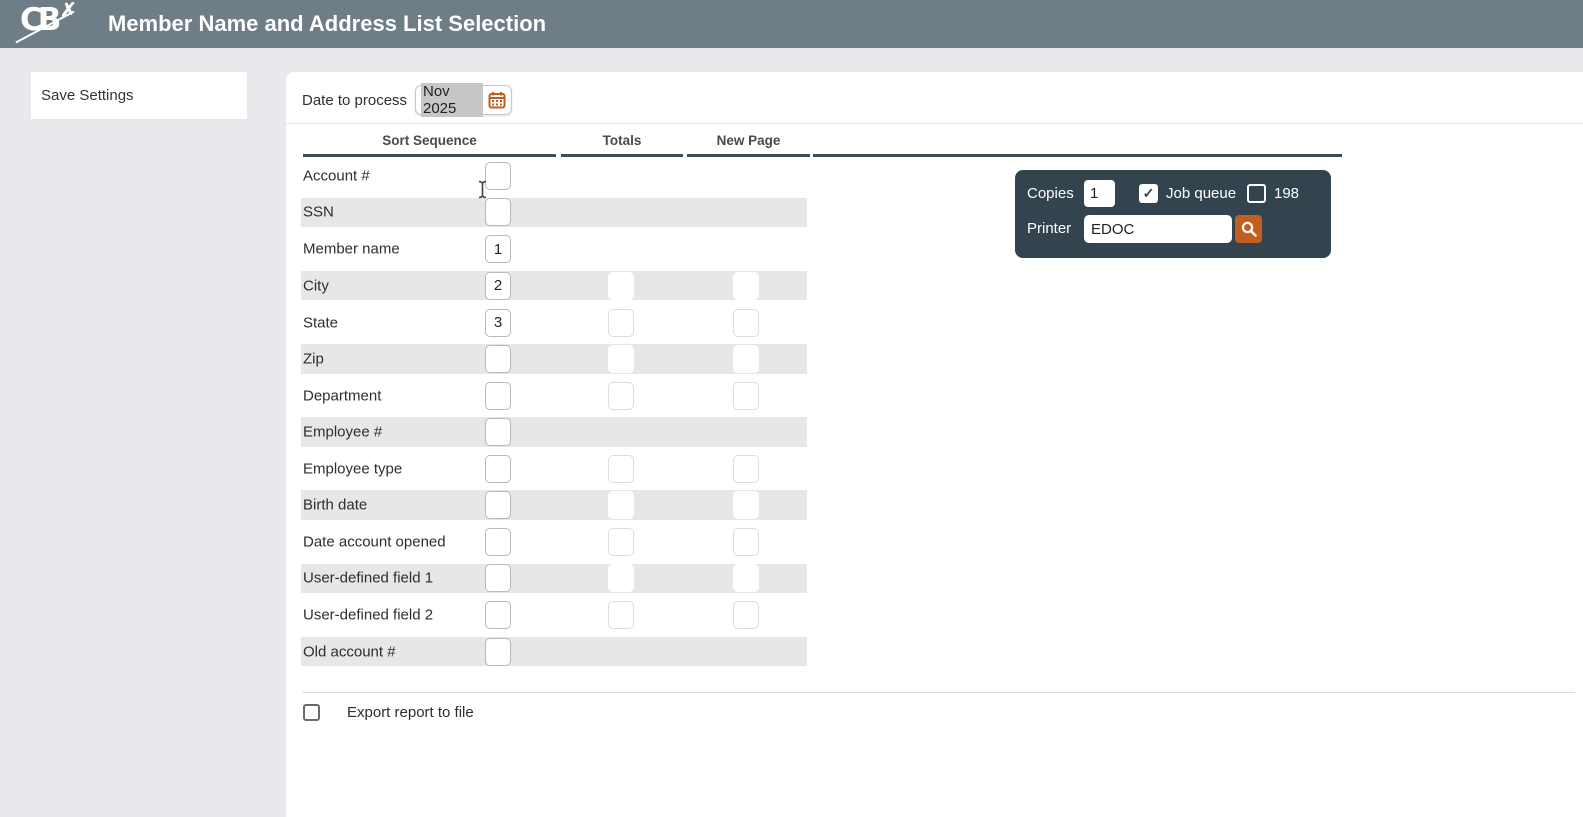 This screenshot has width=1583, height=817. What do you see at coordinates (554, 432) in the screenshot?
I see `table-row: Employee #` at bounding box center [554, 432].